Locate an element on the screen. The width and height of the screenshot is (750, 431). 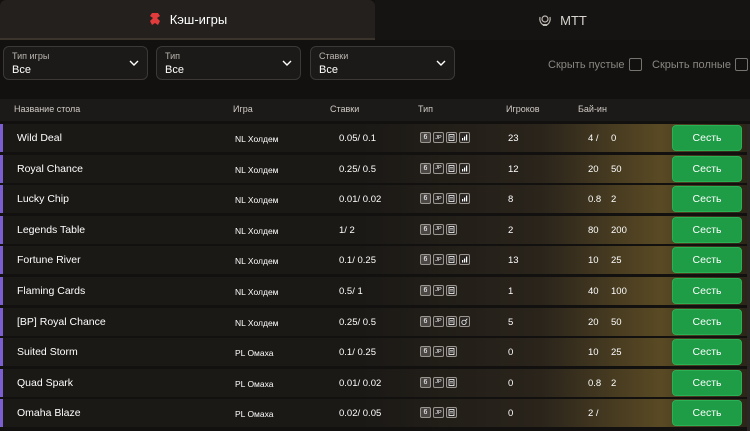
col-game: Игра is located at coordinates (243, 109).